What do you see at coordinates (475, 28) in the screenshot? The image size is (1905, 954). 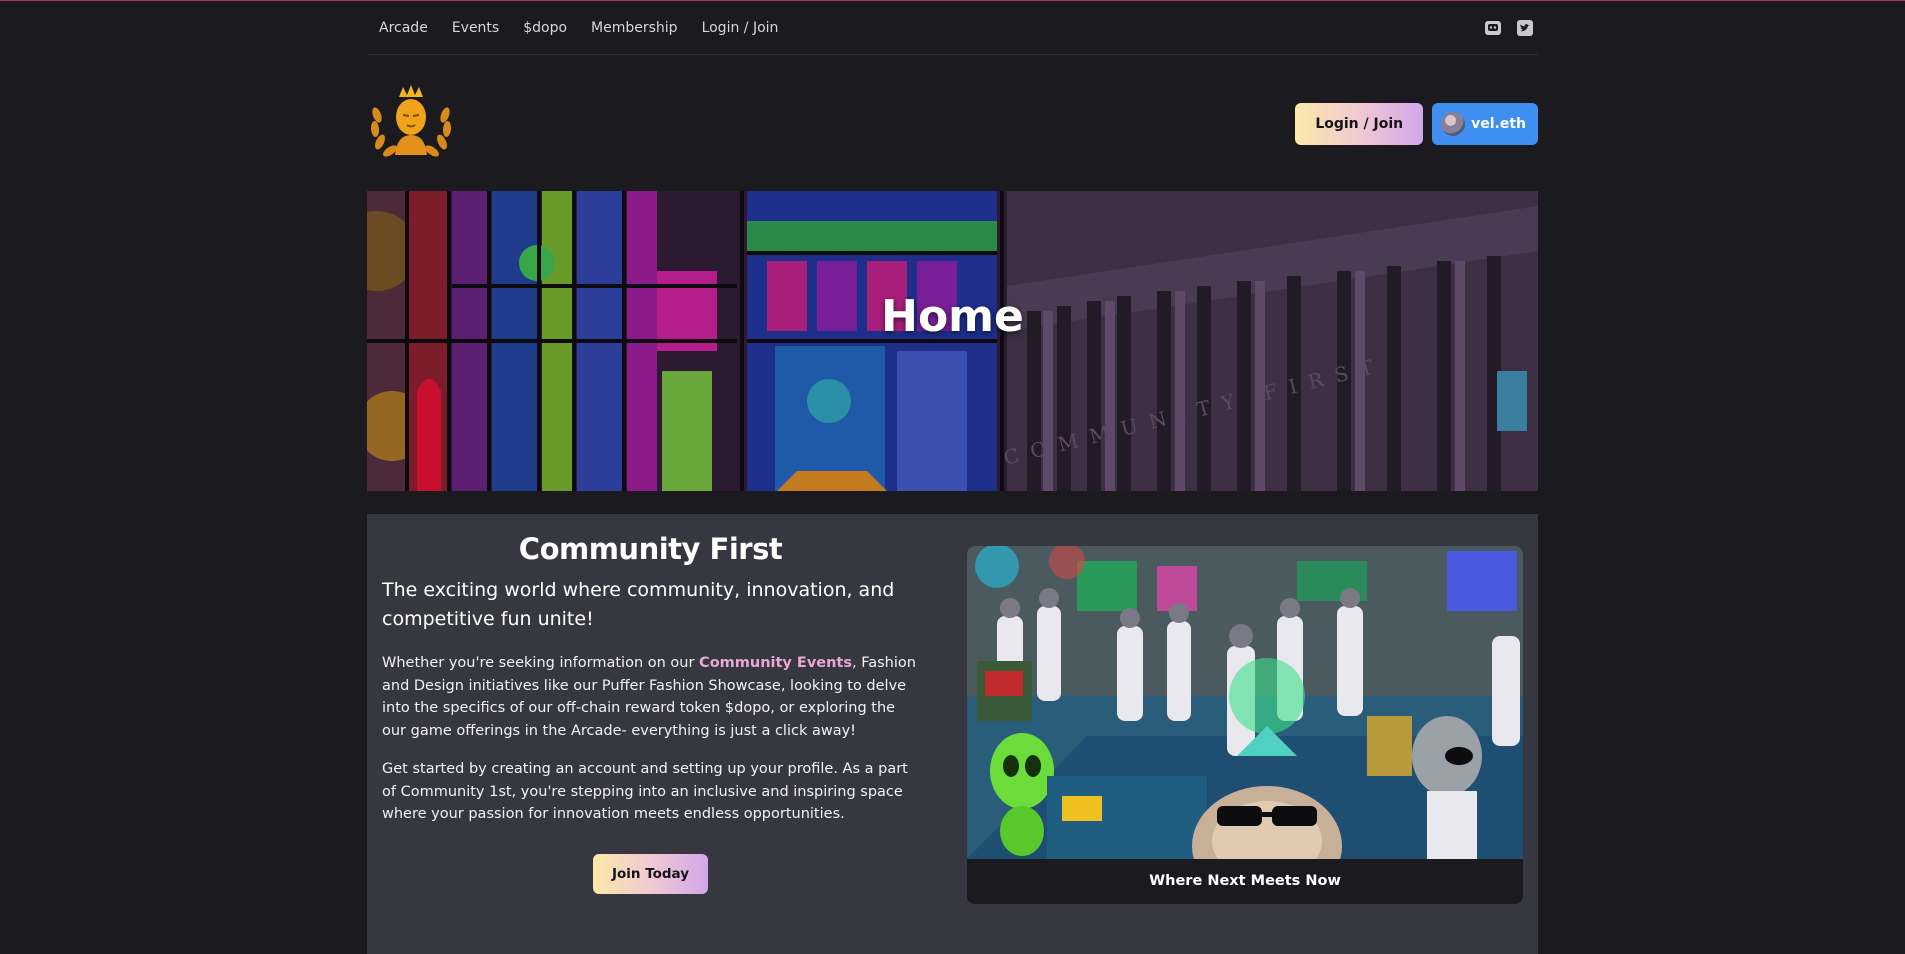 I see `nav-link-events: Events` at bounding box center [475, 28].